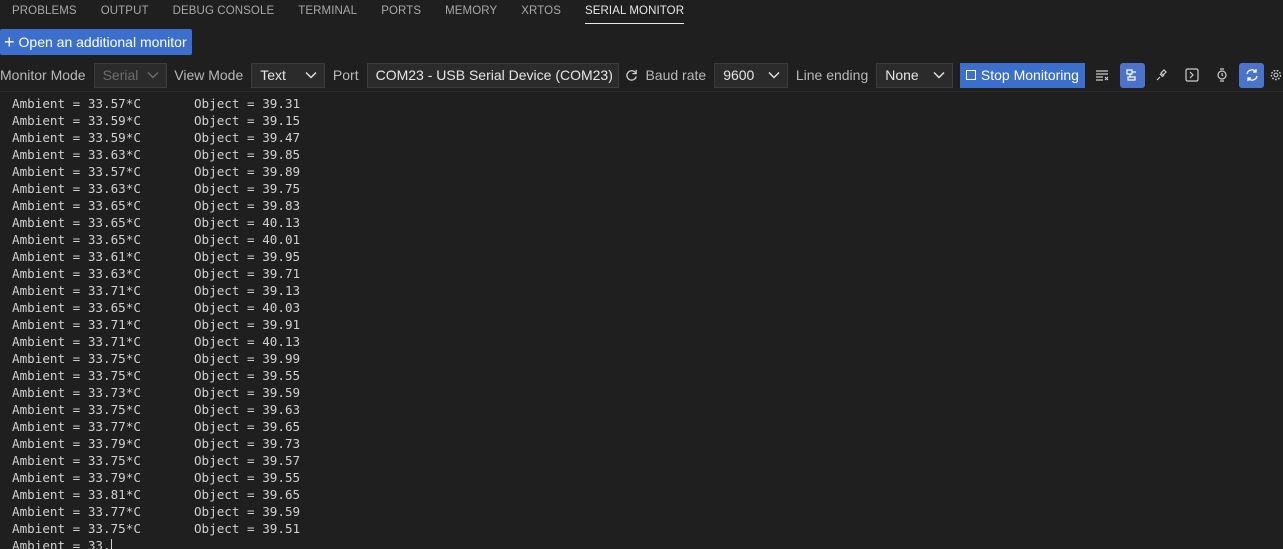 The image size is (1283, 549). Describe the element at coordinates (156, 154) in the screenshot. I see `output-line: Ambient = 33.63*C Object = 39.85` at that location.